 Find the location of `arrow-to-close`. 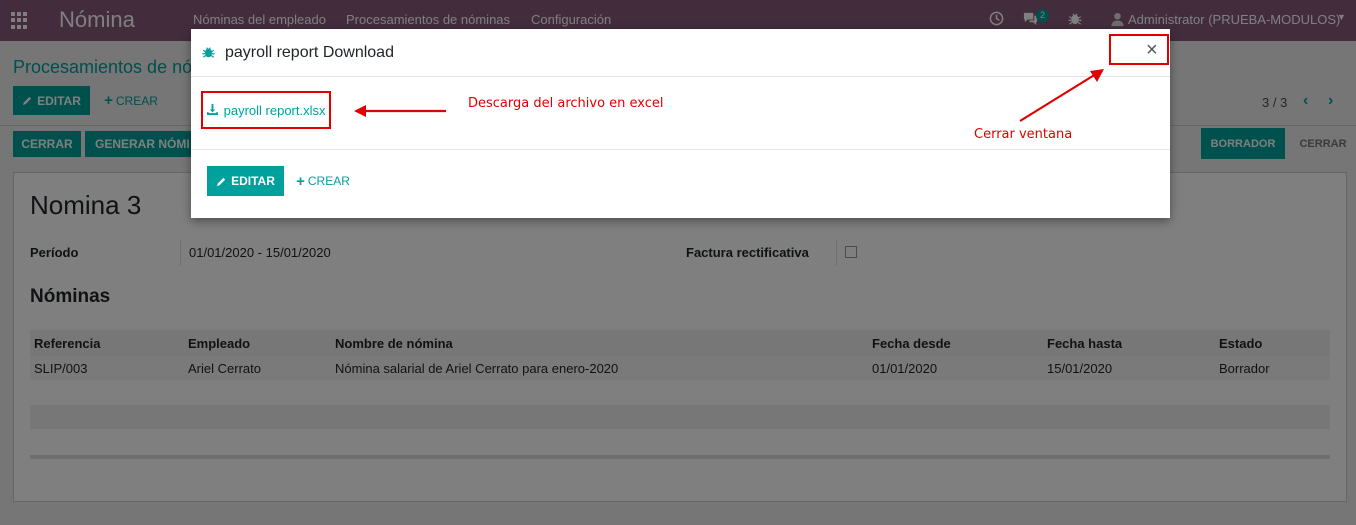

arrow-to-close is located at coordinates (1061, 95).